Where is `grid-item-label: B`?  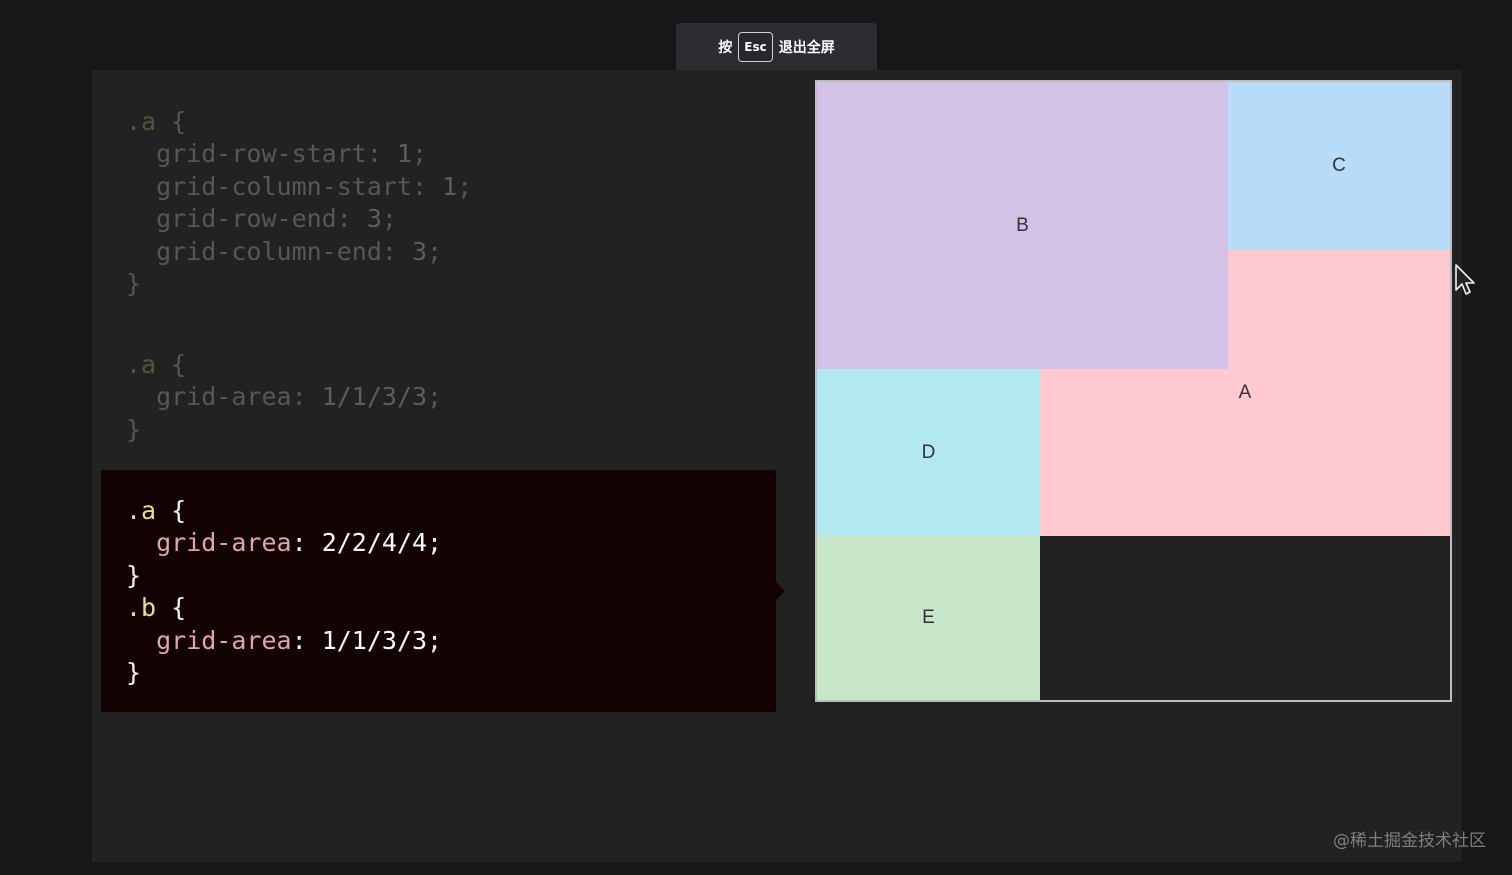 grid-item-label: B is located at coordinates (1022, 225).